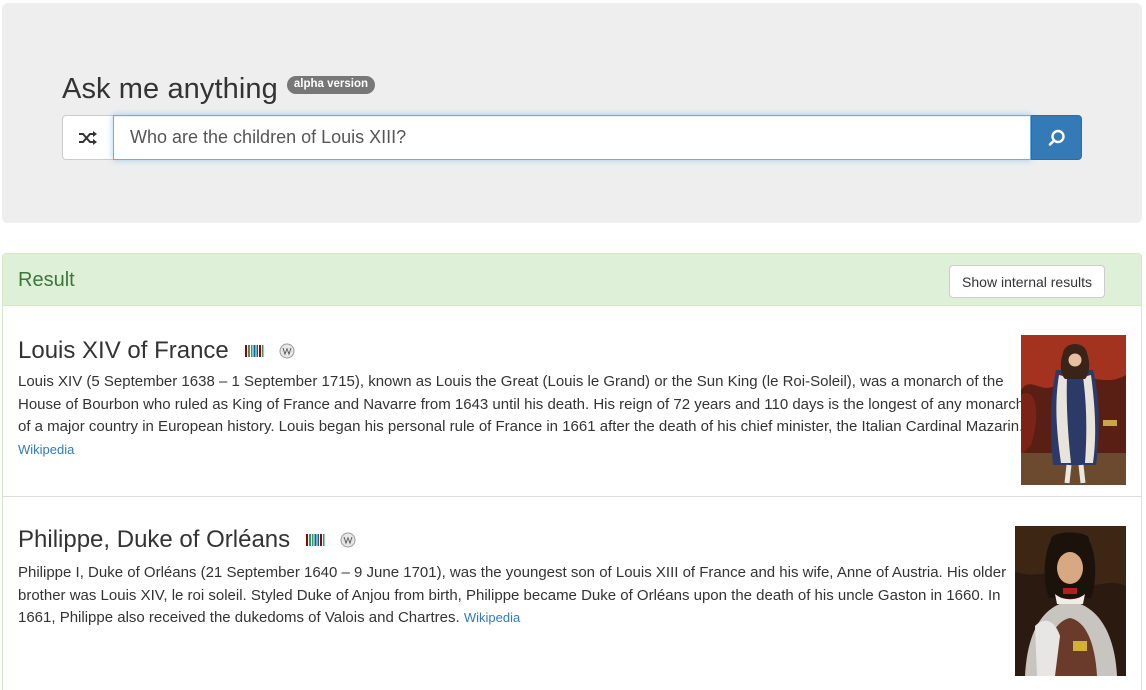  Describe the element at coordinates (331, 84) in the screenshot. I see `alpha-badge: alpha version` at that location.